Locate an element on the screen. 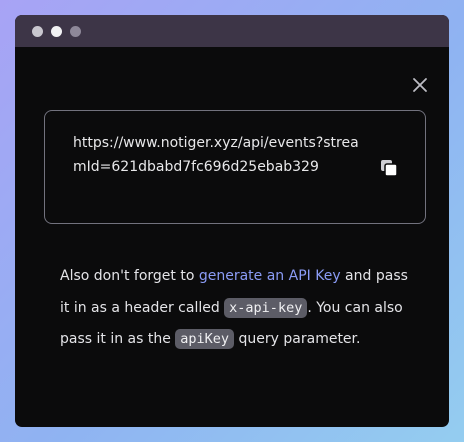  generate-api-key-link: generate an API Key is located at coordinates (270, 276).